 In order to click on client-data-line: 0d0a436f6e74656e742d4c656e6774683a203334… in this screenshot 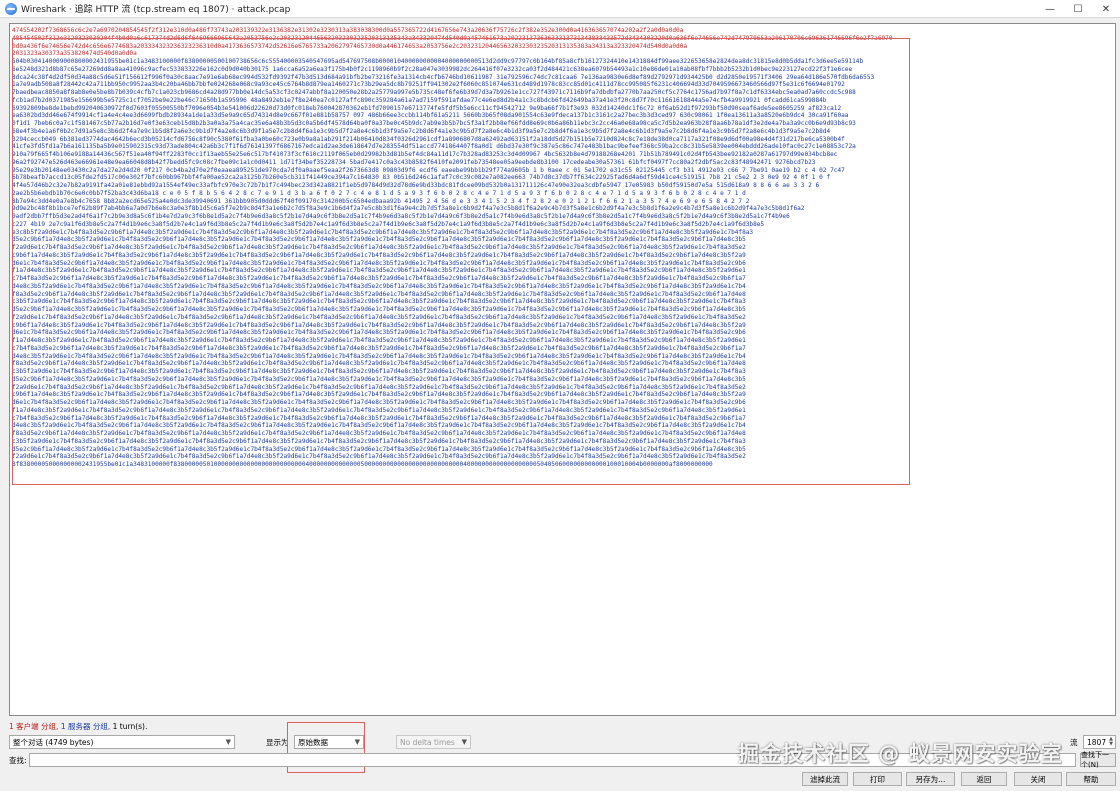, I will do `click(350, 46)`.